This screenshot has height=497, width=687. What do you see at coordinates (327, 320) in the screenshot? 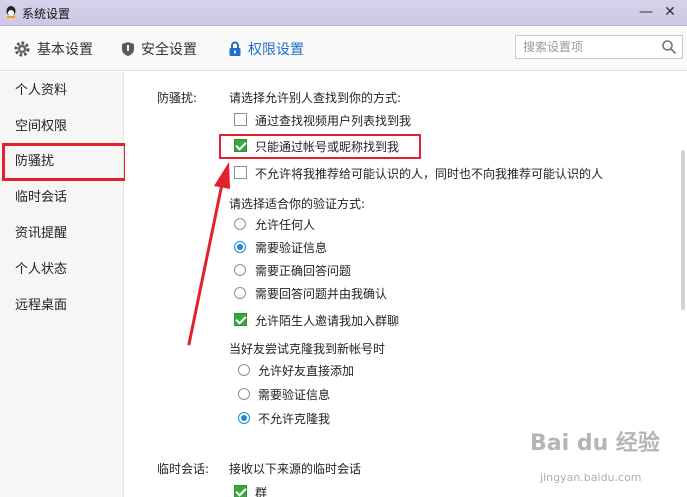
I see `allow-group-invite-label: 允许陌生人邀请我加入群聊` at bounding box center [327, 320].